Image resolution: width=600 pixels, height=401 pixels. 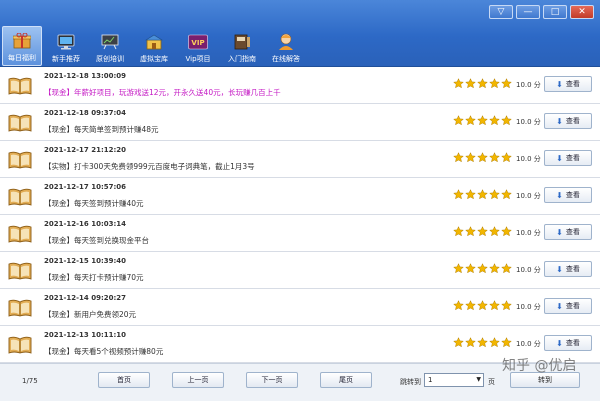 What do you see at coordinates (555, 12) in the screenshot?
I see `maximize-icon: □` at bounding box center [555, 12].